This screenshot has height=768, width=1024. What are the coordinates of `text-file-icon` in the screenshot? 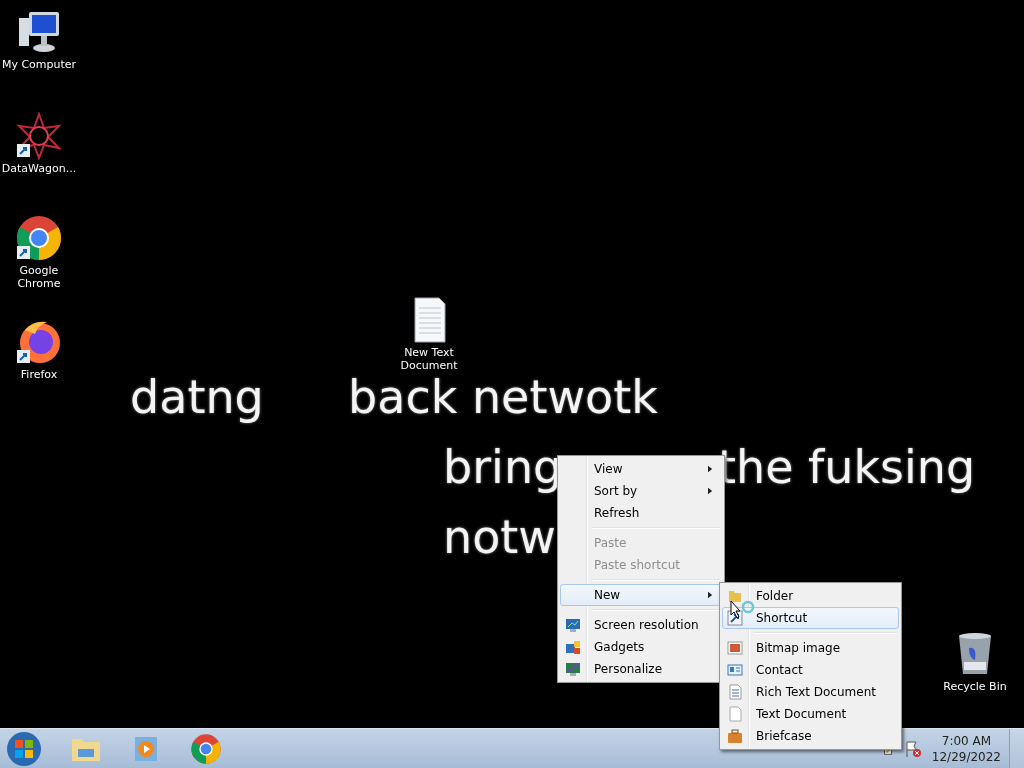 It's located at (735, 714).